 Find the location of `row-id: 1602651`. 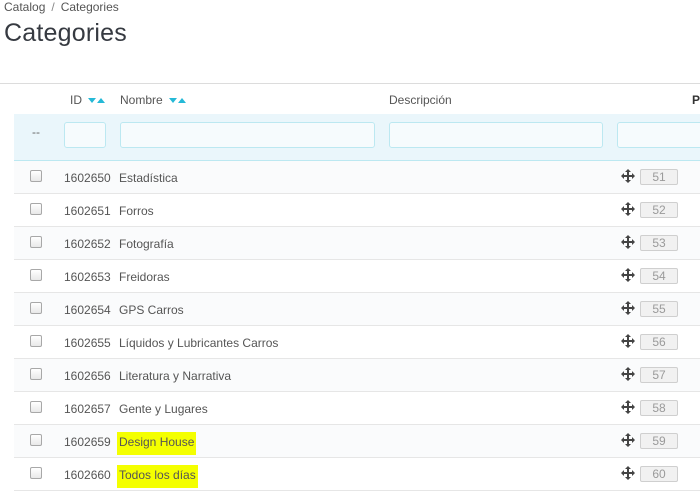

row-id: 1602651 is located at coordinates (87, 211).